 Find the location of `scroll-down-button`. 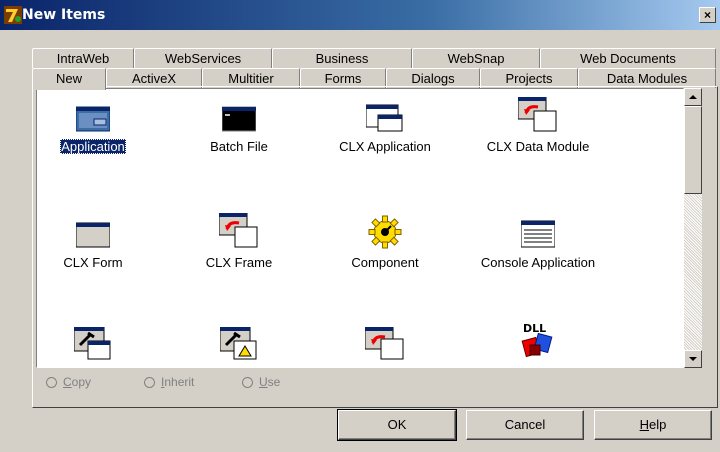

scroll-down-button is located at coordinates (693, 359).